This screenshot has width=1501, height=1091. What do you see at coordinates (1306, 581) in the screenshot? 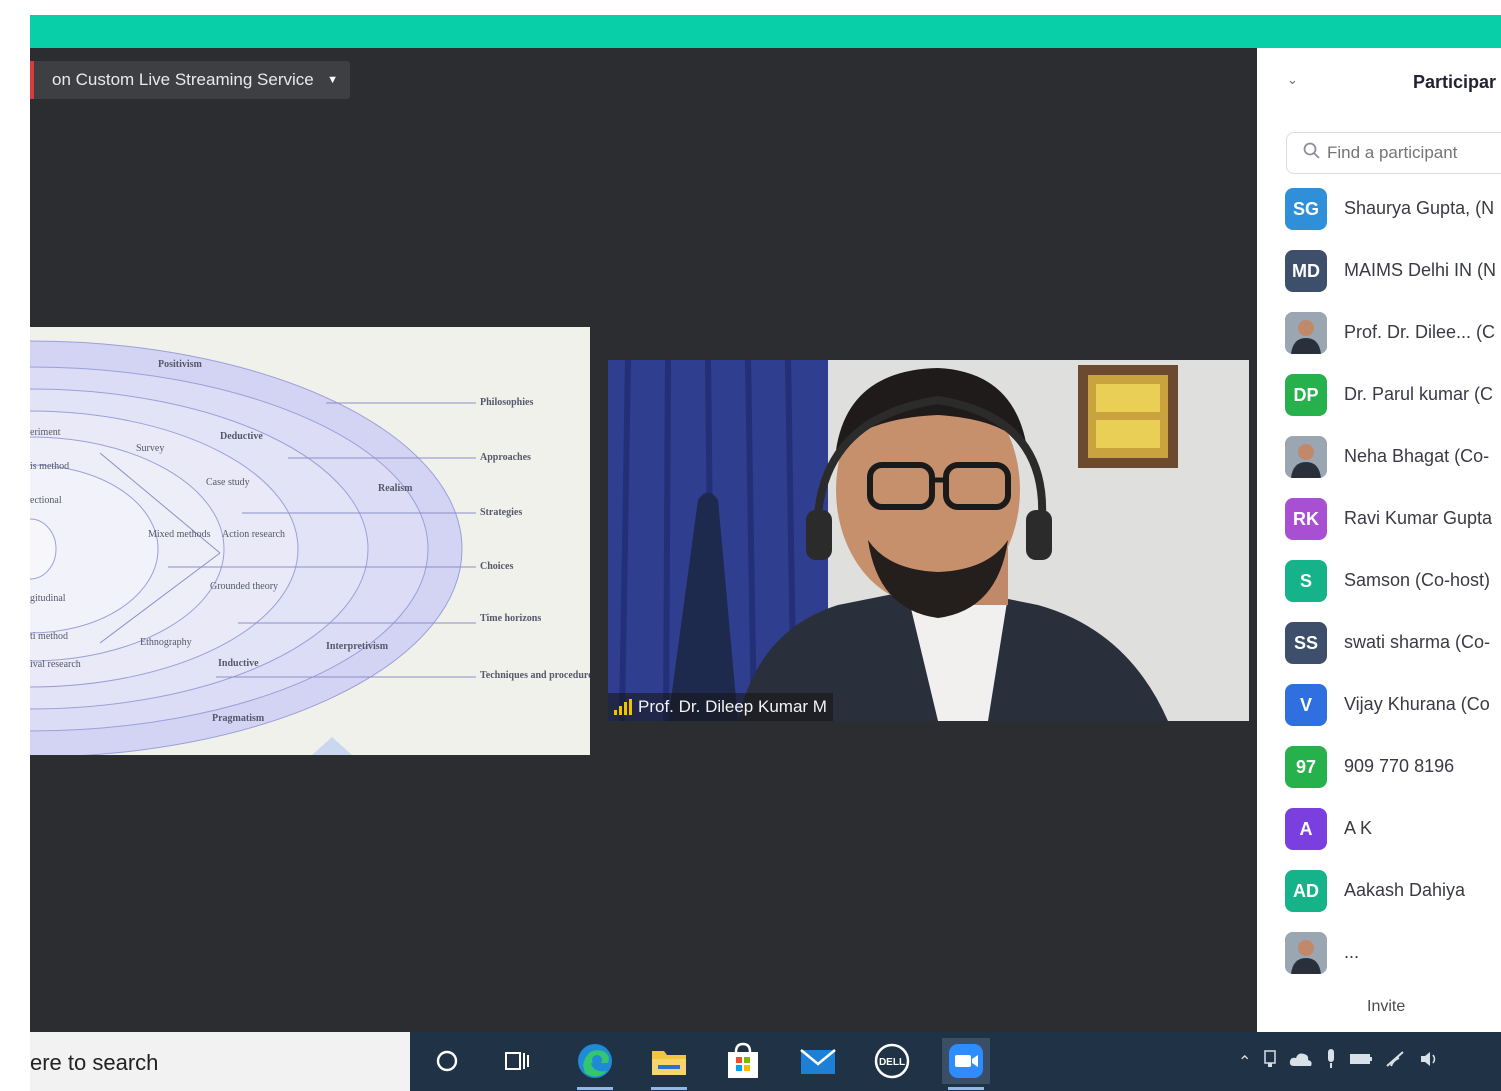
I see `participant-initials-avatar: S` at bounding box center [1306, 581].